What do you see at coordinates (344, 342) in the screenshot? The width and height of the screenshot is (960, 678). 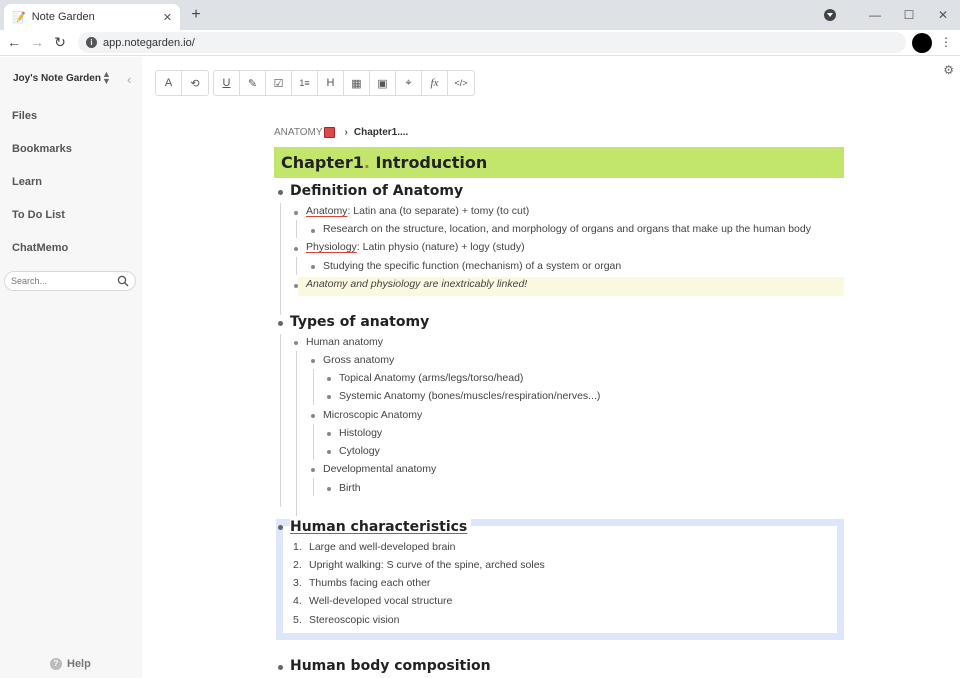 I see `list-item: Human anatomy` at bounding box center [344, 342].